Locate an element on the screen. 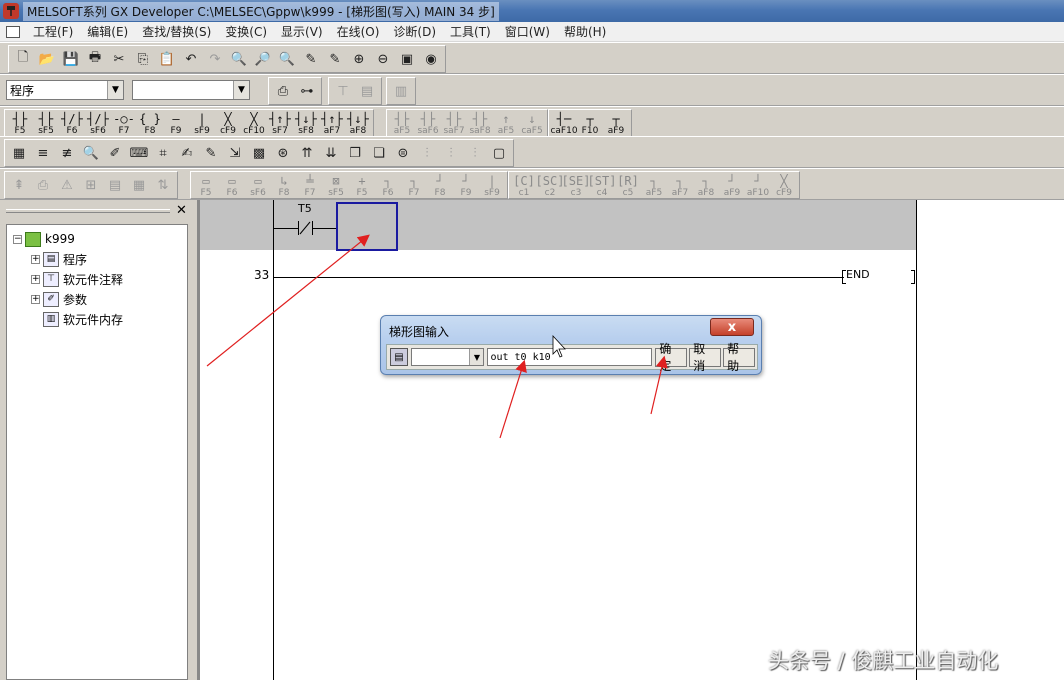 The height and width of the screenshot is (680, 1064). zoom-out-icon: ⊖ is located at coordinates (383, 59).